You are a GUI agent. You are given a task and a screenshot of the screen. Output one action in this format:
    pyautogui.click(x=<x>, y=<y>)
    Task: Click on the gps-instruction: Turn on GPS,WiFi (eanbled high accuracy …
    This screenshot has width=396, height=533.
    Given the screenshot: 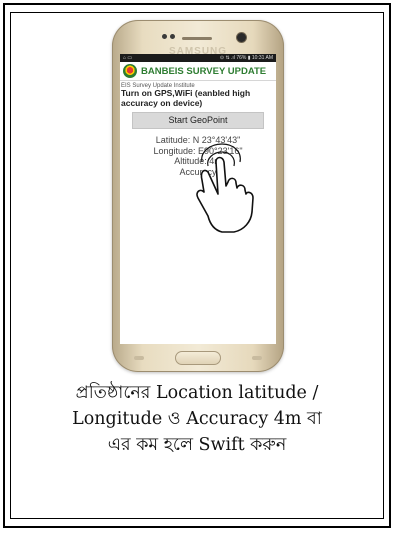 What is the action you would take?
    pyautogui.click(x=186, y=98)
    